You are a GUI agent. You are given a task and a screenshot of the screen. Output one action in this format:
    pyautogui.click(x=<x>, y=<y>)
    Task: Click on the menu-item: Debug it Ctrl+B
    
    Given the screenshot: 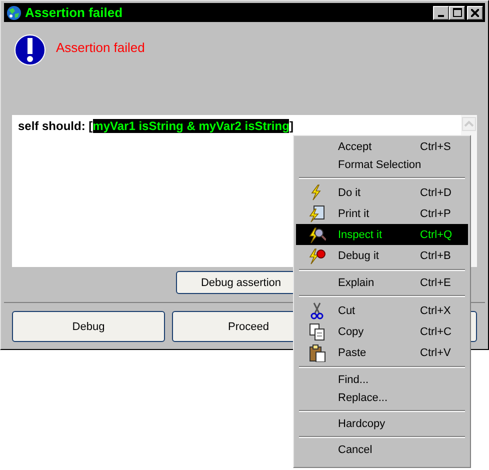 What is the action you would take?
    pyautogui.click(x=382, y=255)
    